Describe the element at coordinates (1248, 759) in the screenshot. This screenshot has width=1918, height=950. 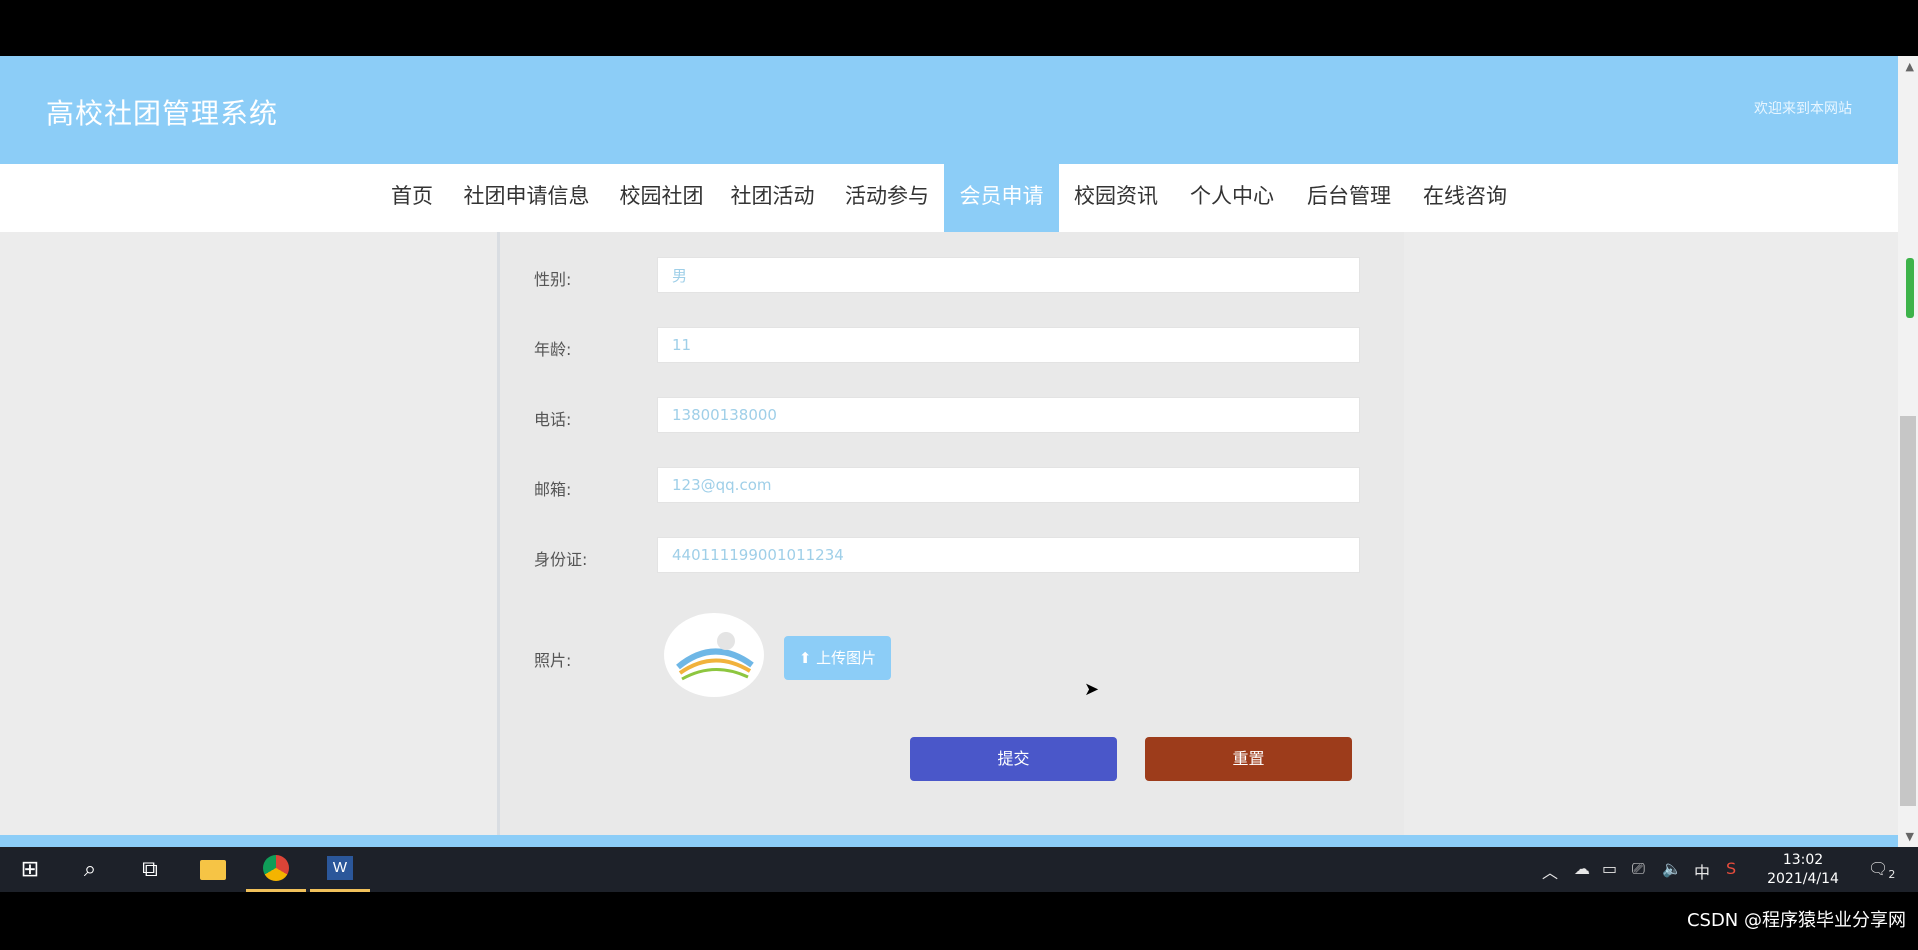
I see `reset-button: 重置` at that location.